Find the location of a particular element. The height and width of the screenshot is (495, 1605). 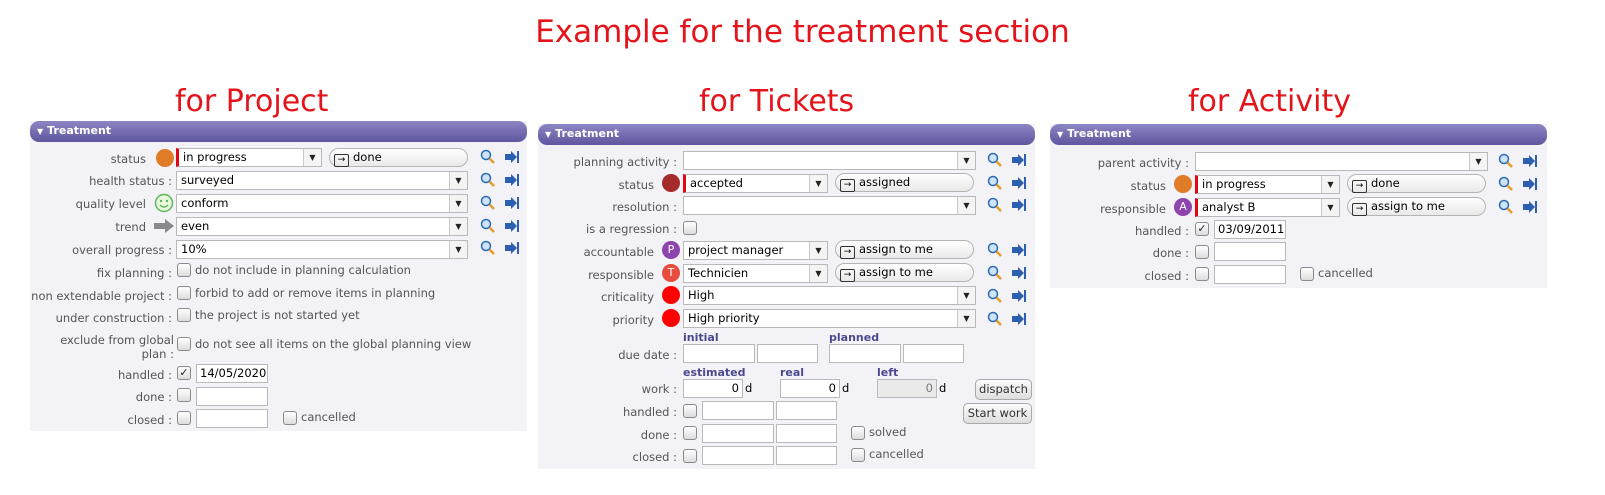

initial-due-date-field is located at coordinates (719, 353).